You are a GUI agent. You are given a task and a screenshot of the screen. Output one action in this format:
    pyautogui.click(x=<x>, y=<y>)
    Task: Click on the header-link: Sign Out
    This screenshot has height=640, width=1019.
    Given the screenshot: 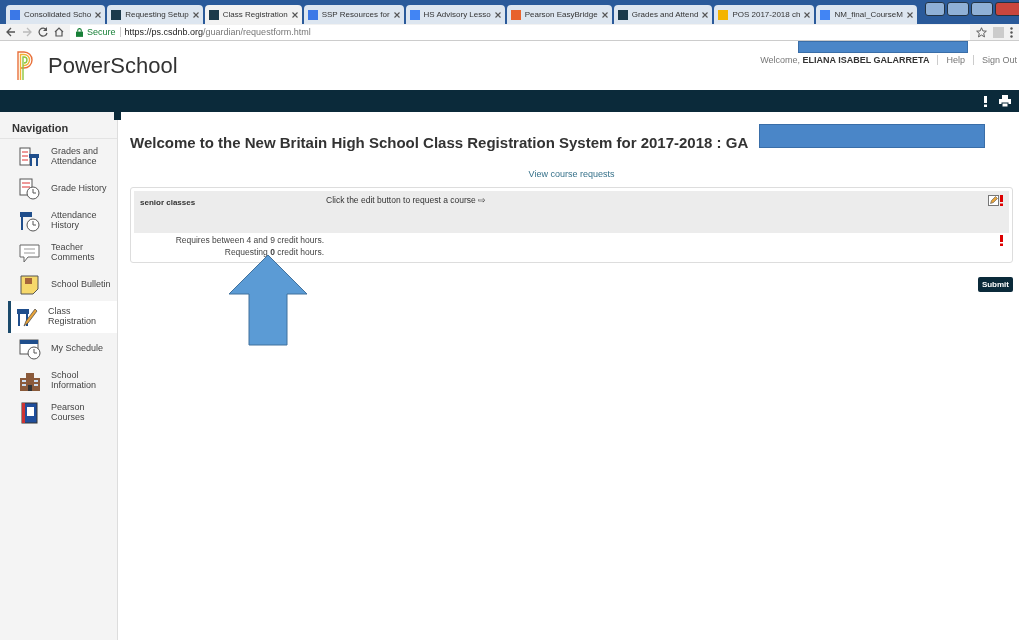 What is the action you would take?
    pyautogui.click(x=994, y=60)
    